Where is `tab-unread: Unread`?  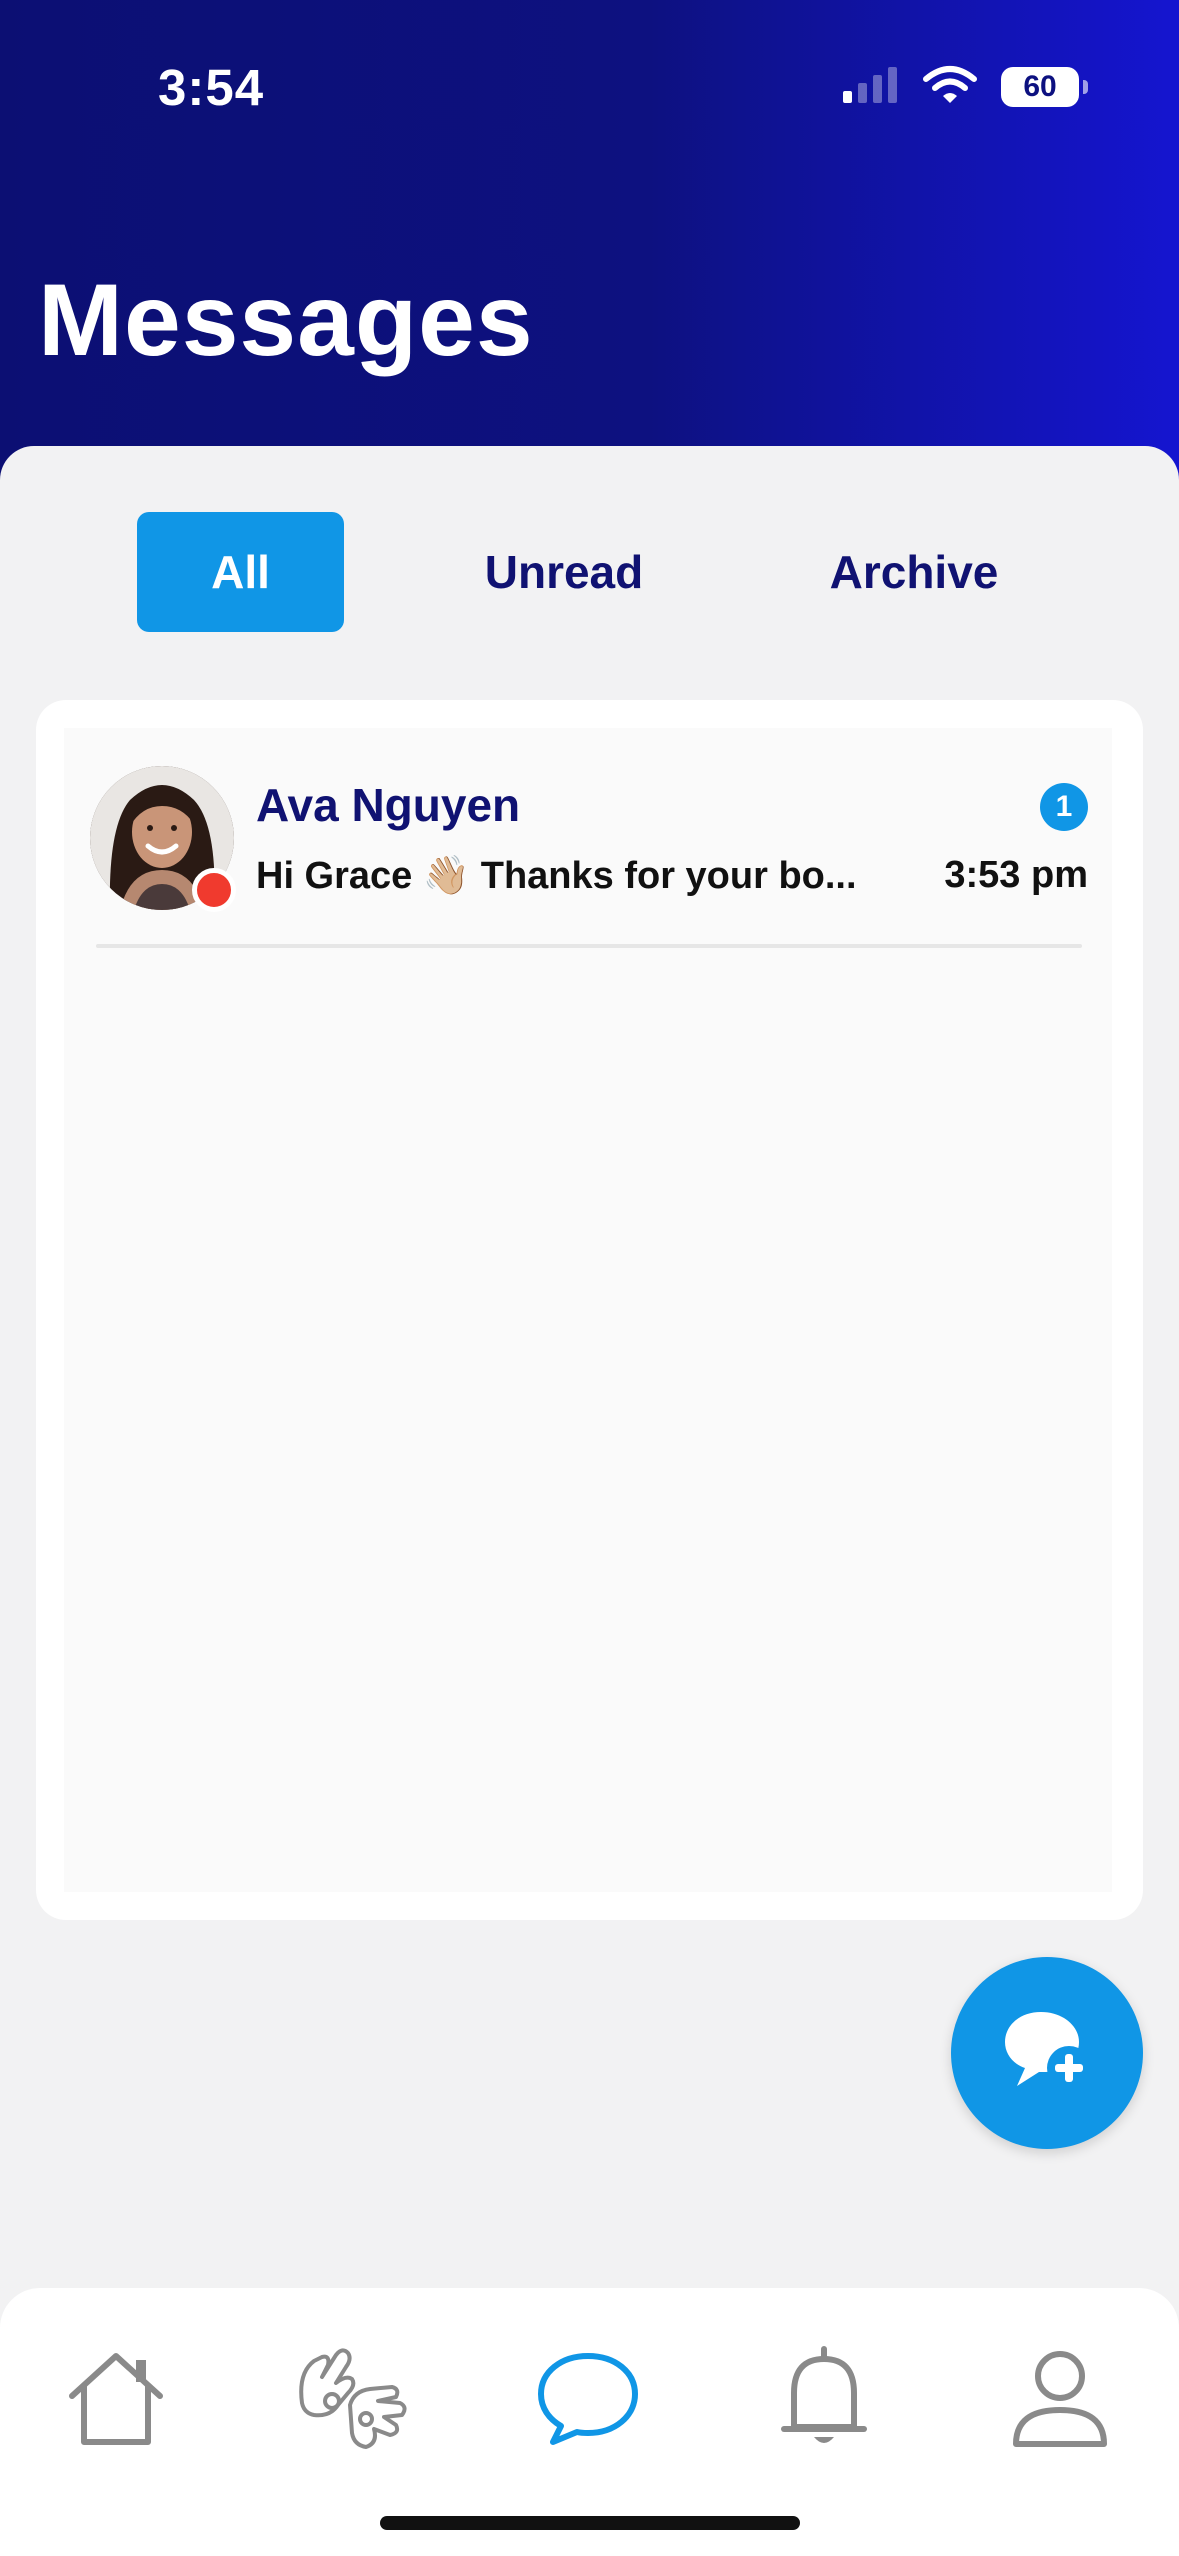 tab-unread: Unread is located at coordinates (564, 572).